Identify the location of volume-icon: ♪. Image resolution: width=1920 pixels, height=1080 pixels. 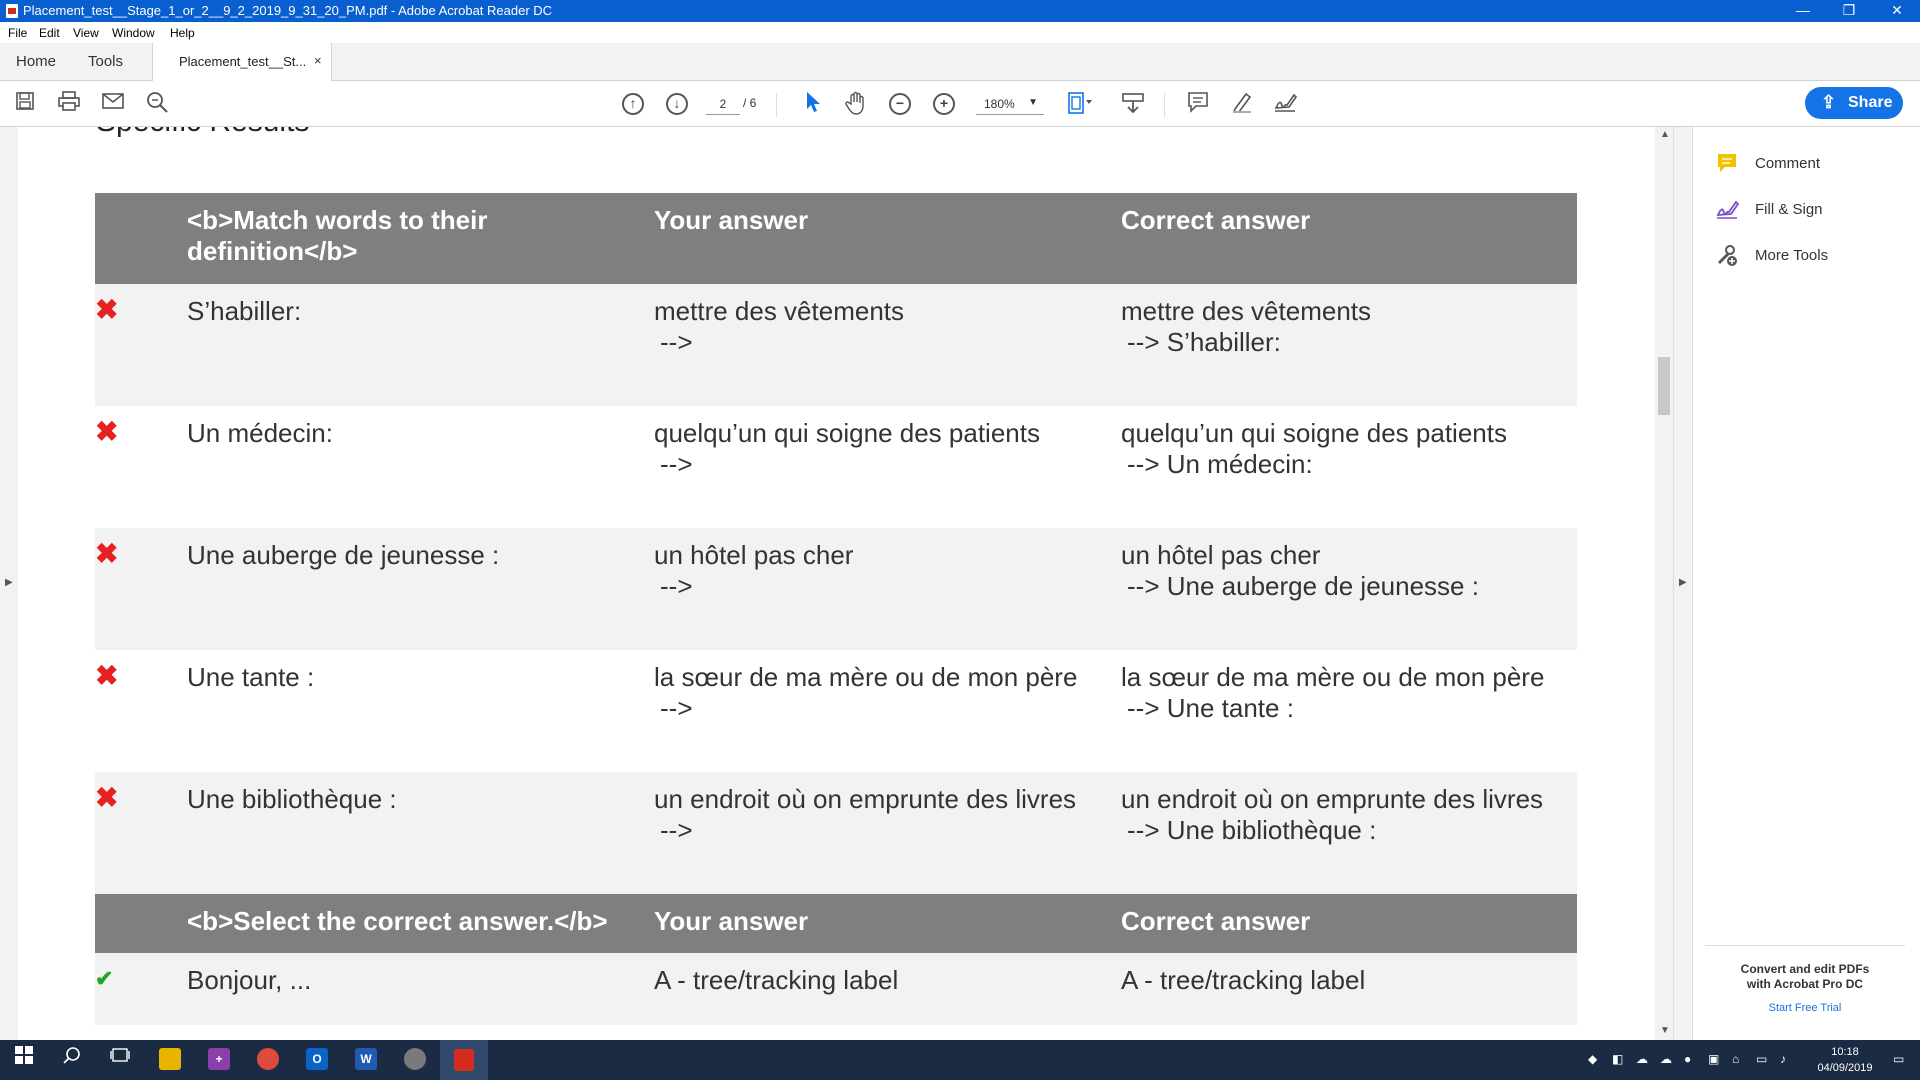
(1783, 1059).